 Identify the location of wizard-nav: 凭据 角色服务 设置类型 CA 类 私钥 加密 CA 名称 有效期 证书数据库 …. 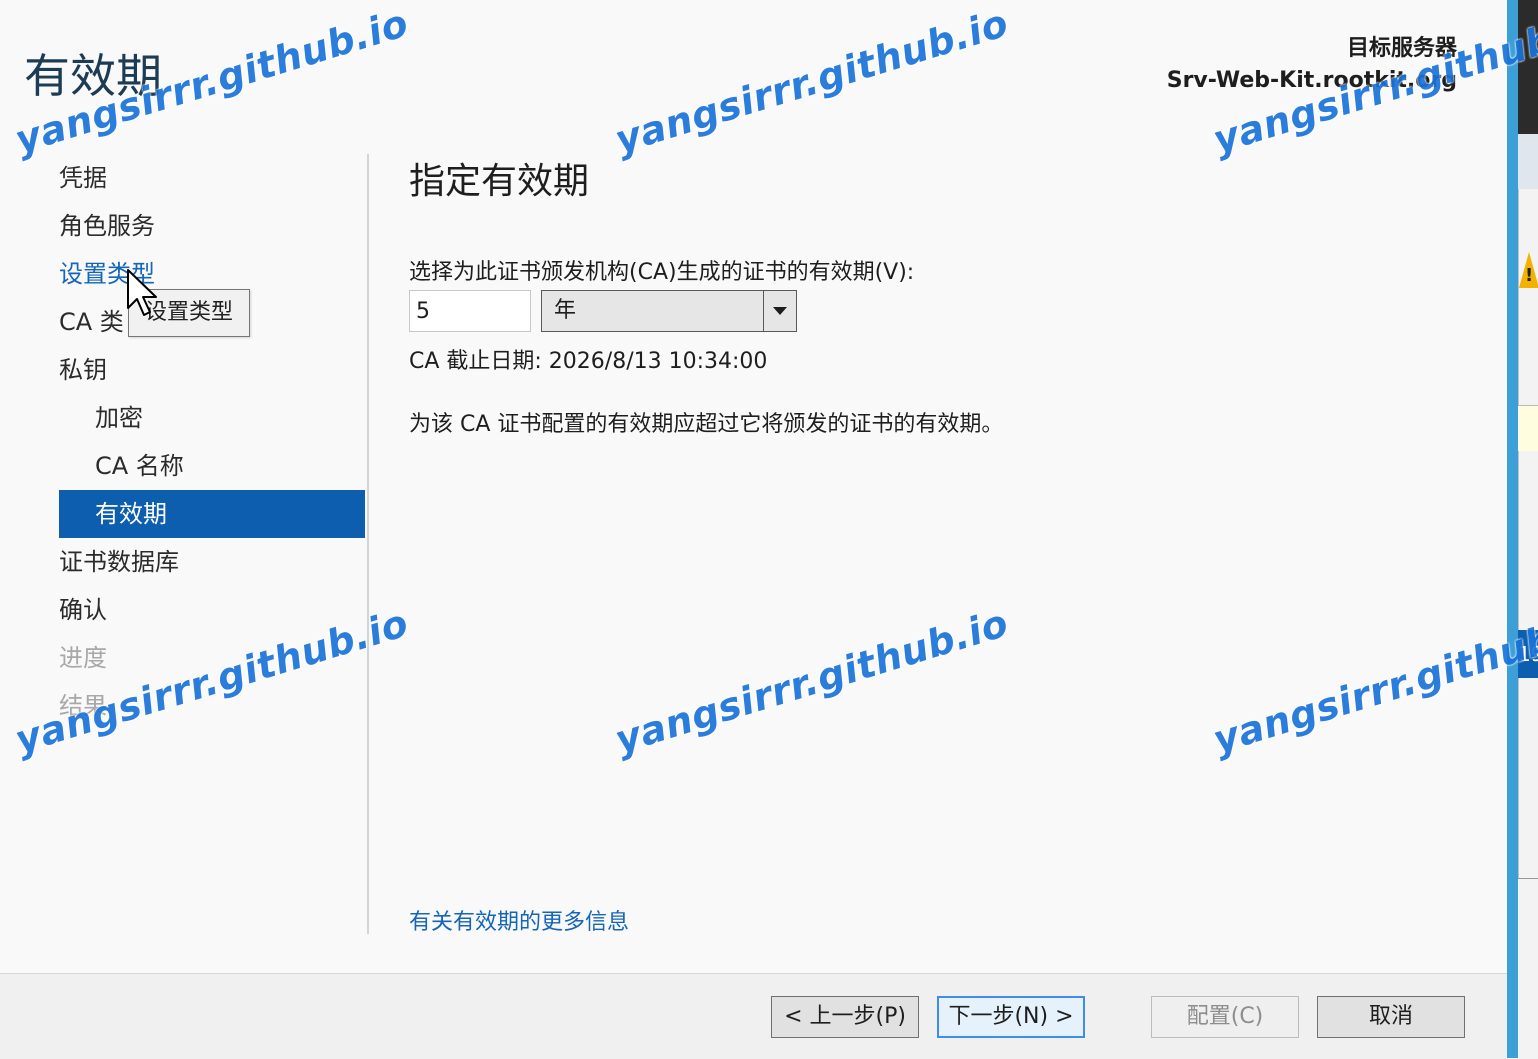
(212, 442).